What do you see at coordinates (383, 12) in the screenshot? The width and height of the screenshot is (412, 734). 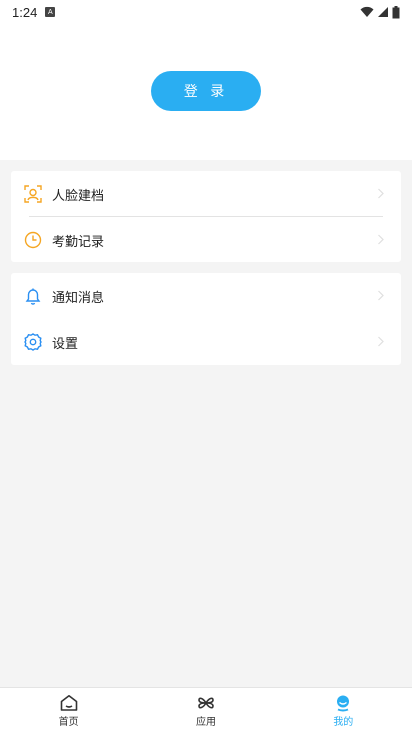 I see `signal-icon` at bounding box center [383, 12].